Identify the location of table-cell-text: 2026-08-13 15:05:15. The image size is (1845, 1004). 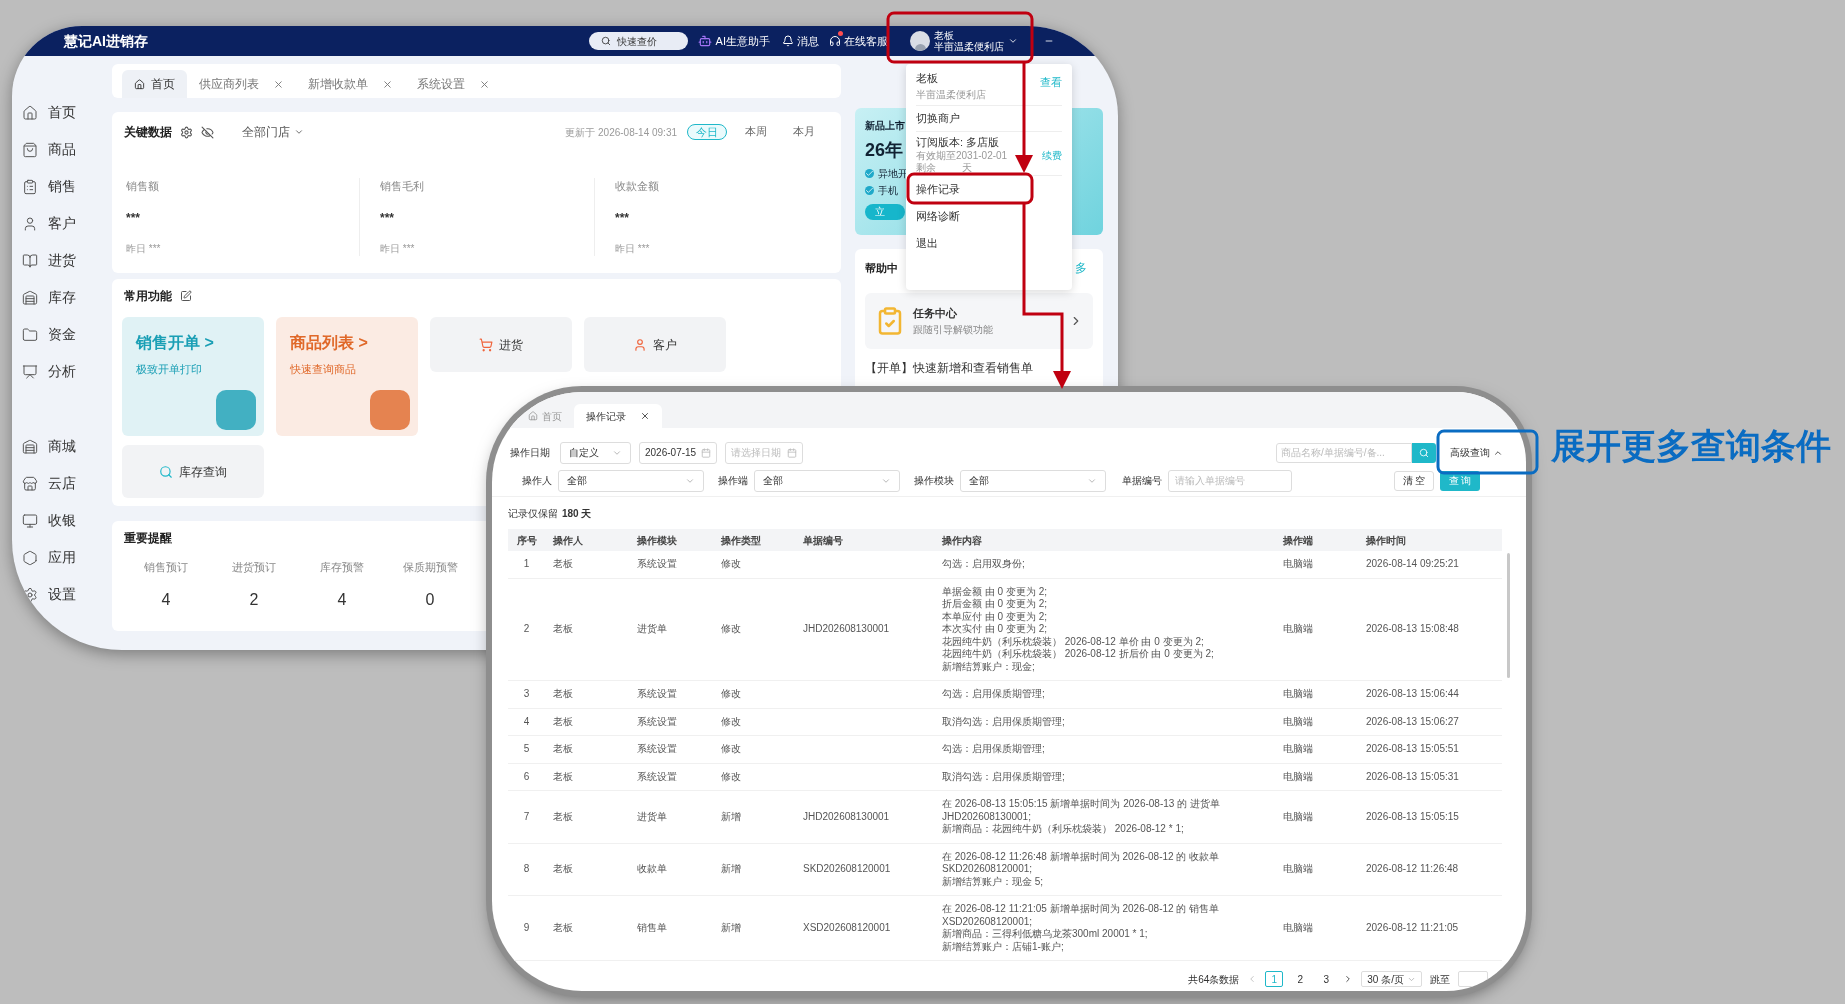
(1412, 816).